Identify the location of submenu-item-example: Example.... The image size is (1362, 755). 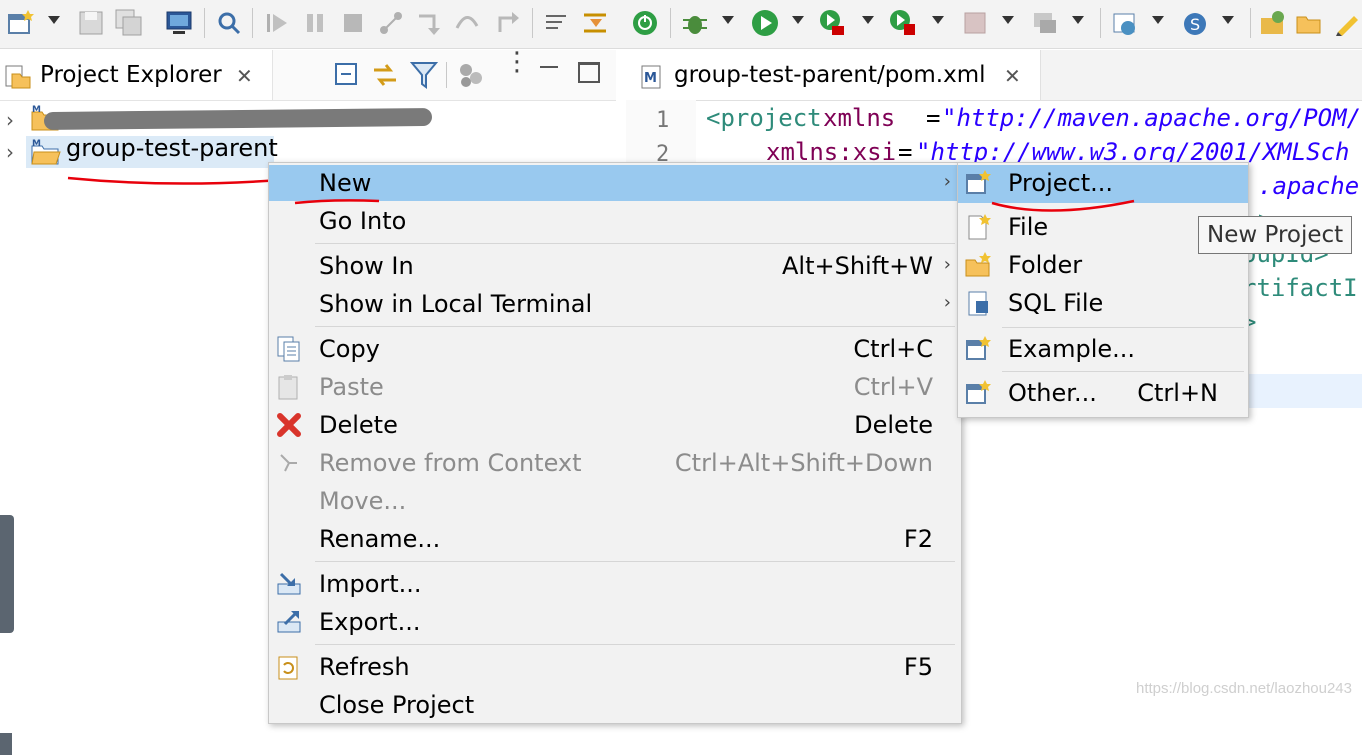
(1103, 350).